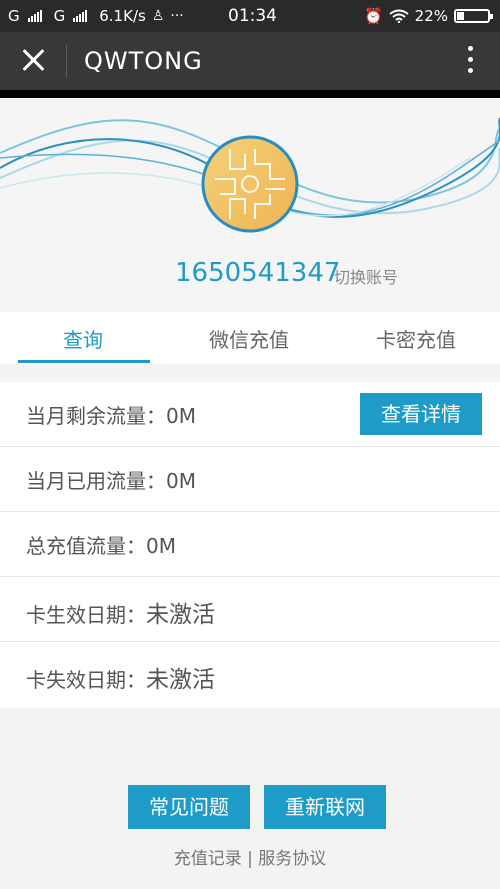 The width and height of the screenshot is (500, 889). Describe the element at coordinates (431, 16) in the screenshot. I see `battery-percent: 22%` at that location.